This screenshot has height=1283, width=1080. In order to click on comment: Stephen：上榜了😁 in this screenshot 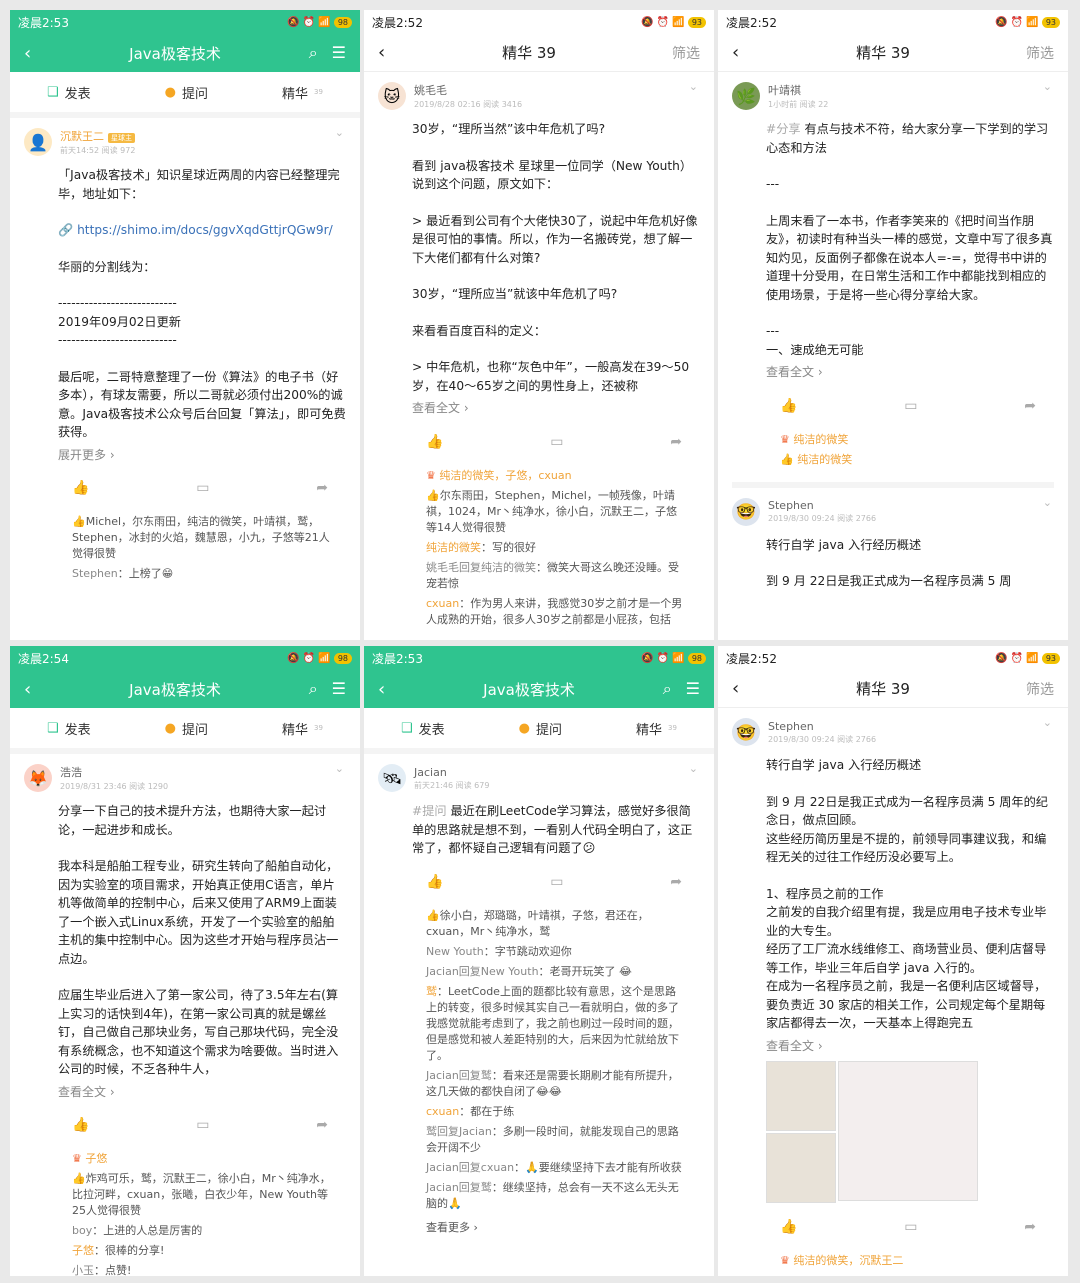, I will do `click(185, 572)`.